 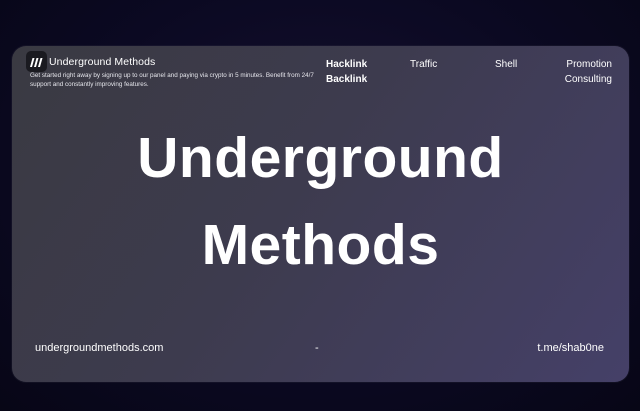 I want to click on nav-item-shell: Shell, so click(x=506, y=64).